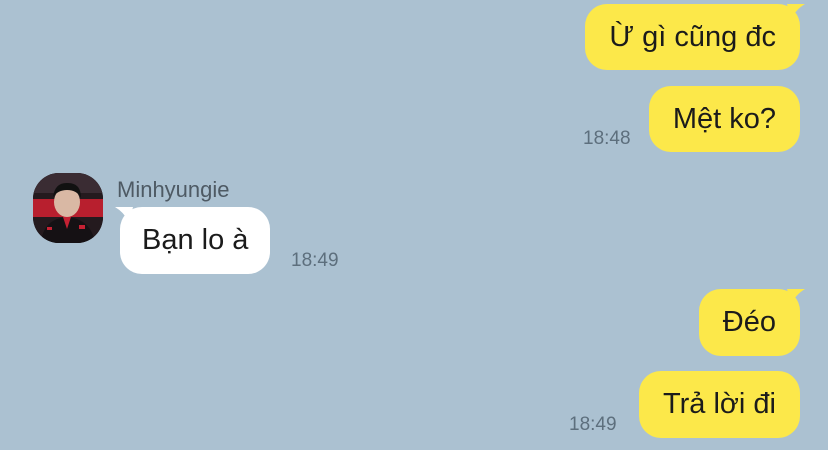 The width and height of the screenshot is (828, 450). I want to click on message-text: Ừ gì cũng đc, so click(692, 37).